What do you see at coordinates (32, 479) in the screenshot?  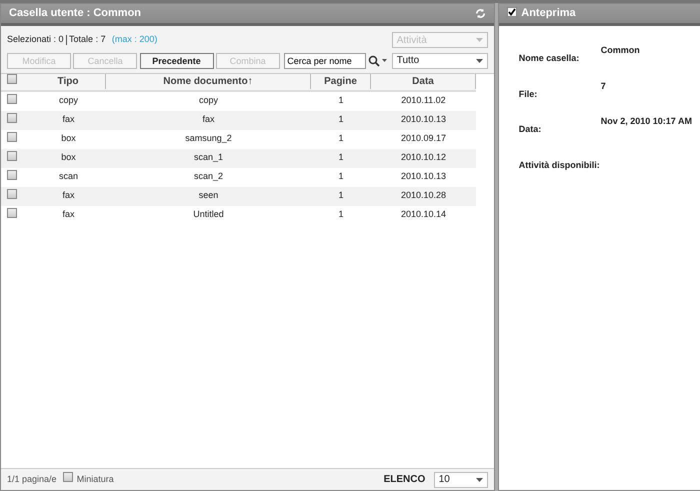 I see `page-count: 1/1 pagina/e` at bounding box center [32, 479].